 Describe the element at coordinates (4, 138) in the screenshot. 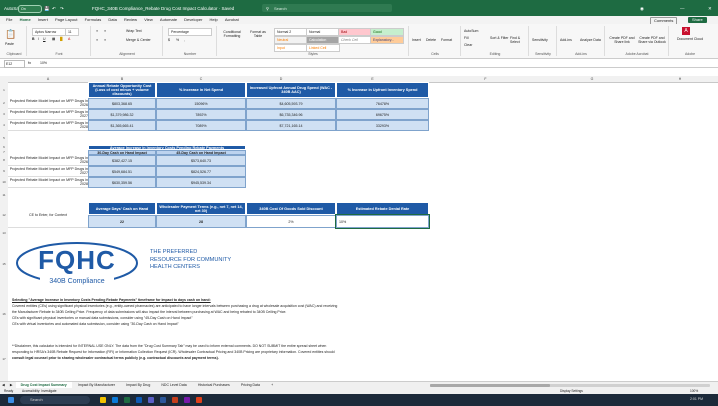

I see `row-header: 5` at that location.